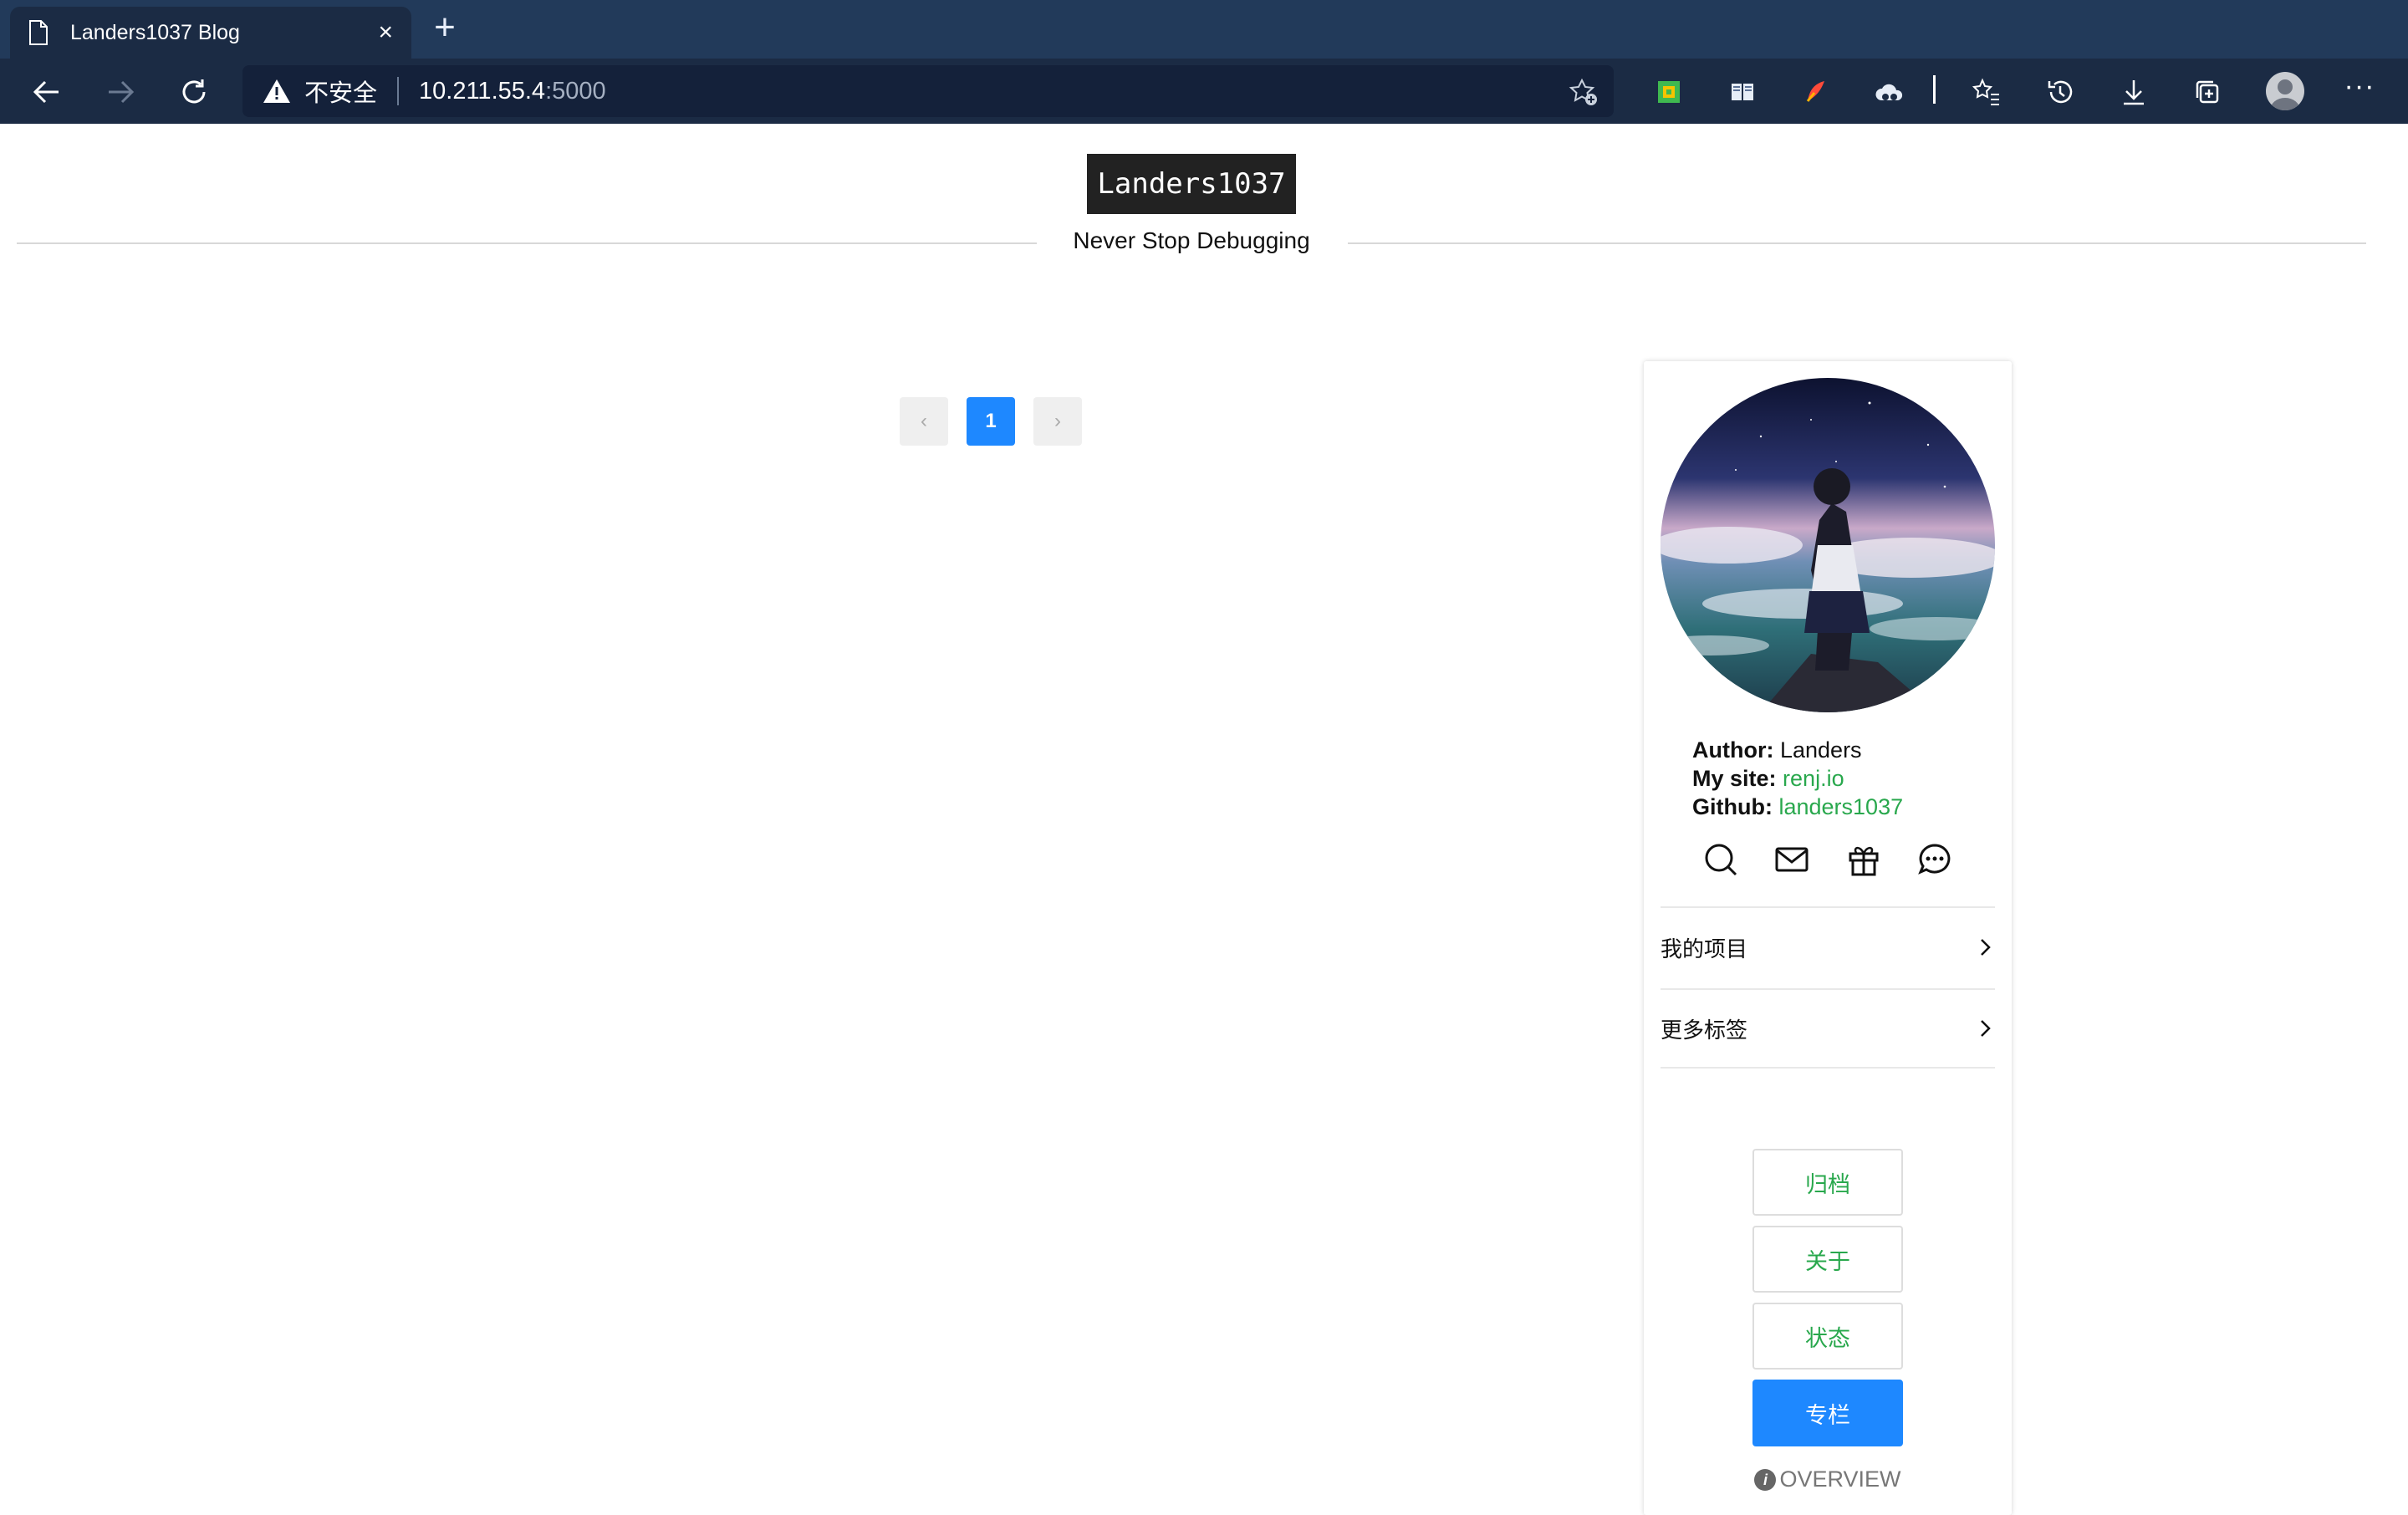 This screenshot has height=1515, width=2408. I want to click on menu-item-more-tags: 更多标签, so click(1828, 1028).